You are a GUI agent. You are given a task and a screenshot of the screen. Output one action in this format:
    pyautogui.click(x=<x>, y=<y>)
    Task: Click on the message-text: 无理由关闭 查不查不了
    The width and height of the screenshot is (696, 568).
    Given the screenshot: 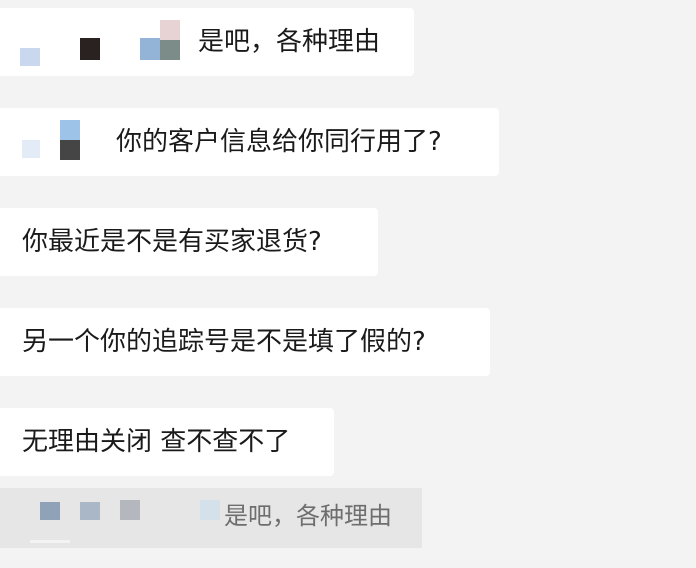 What is the action you would take?
    pyautogui.click(x=156, y=442)
    